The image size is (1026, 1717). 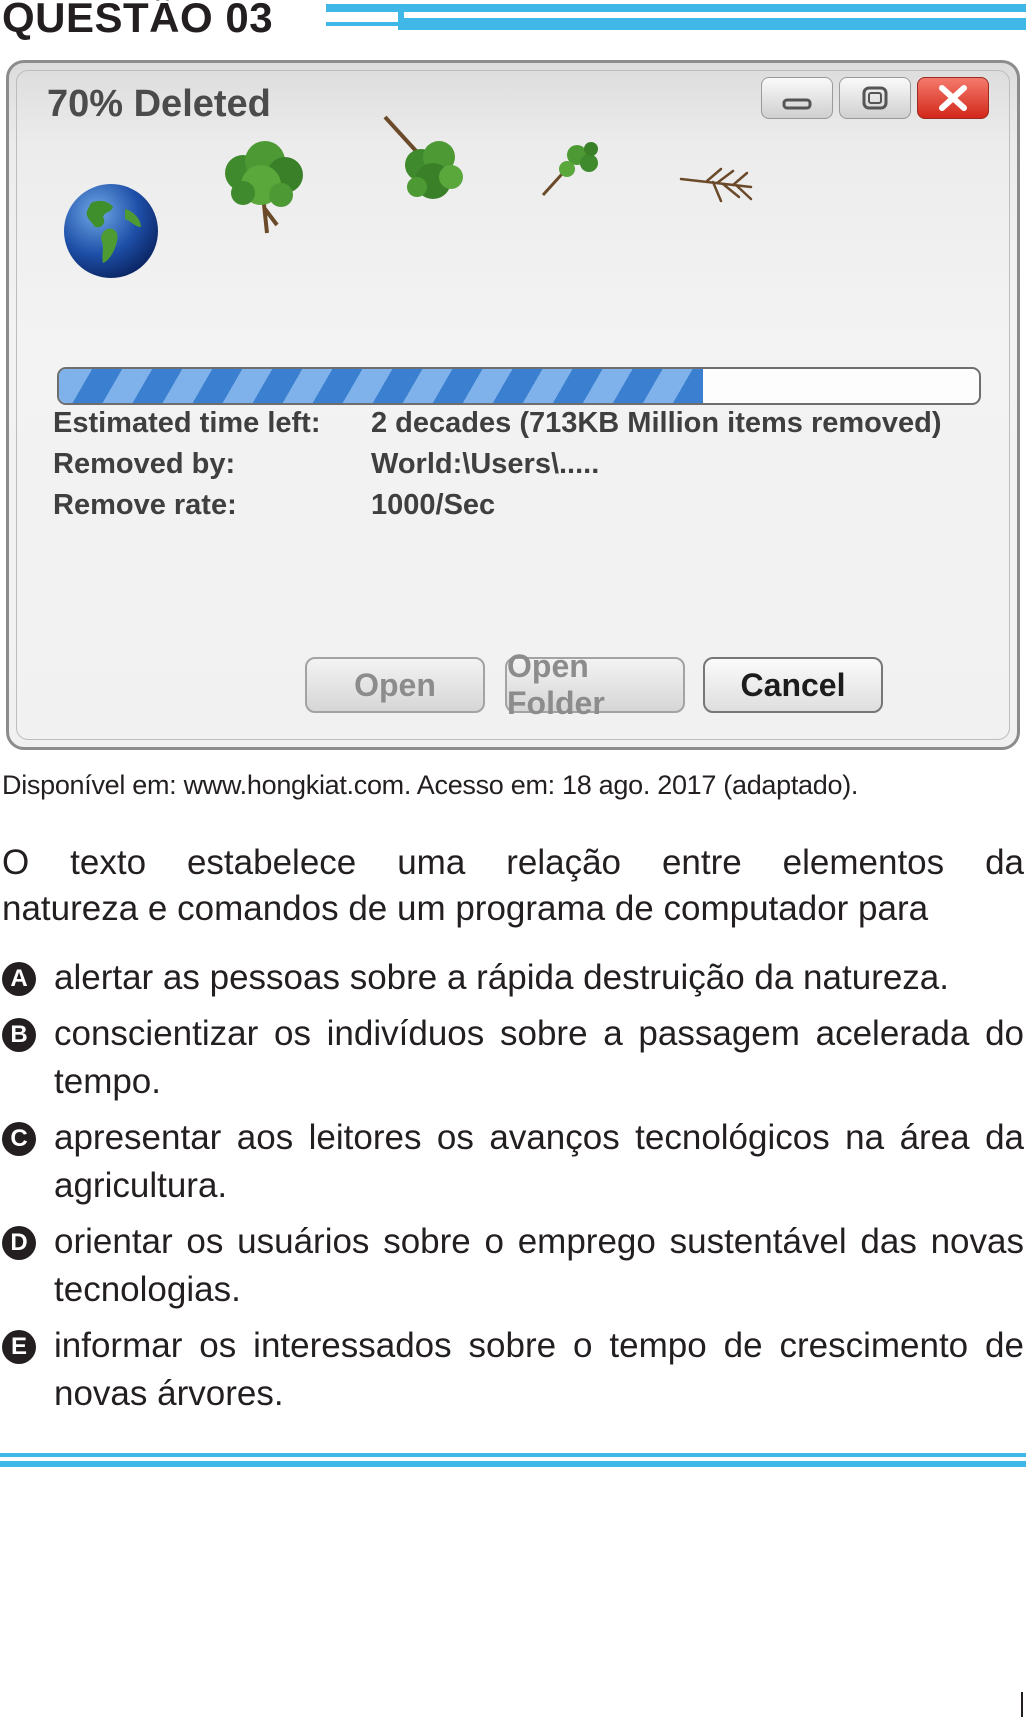 I want to click on bare-tree-icon, so click(x=716, y=185).